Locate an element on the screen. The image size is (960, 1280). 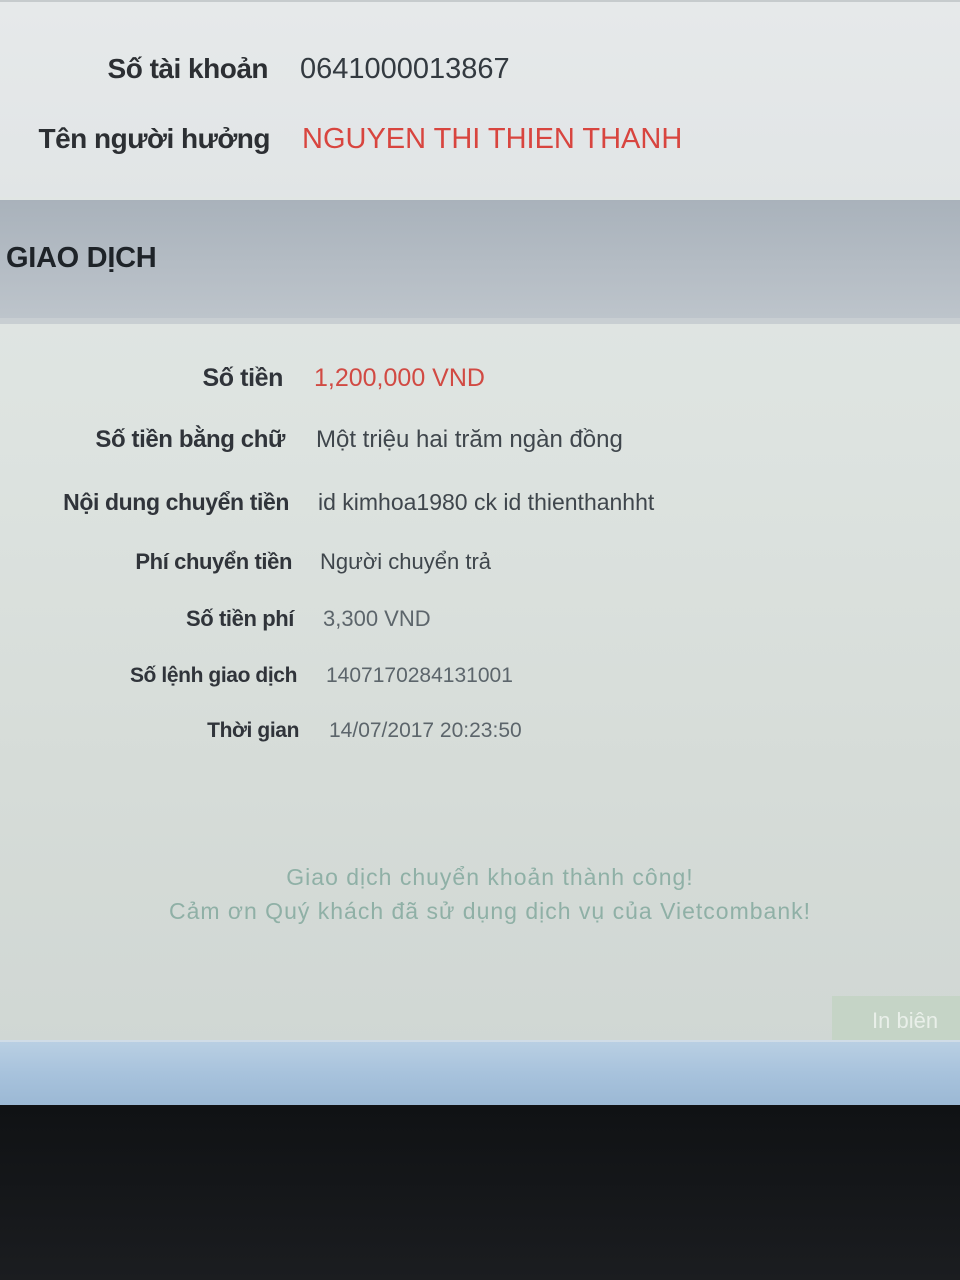
amount-words-label: Số tiền bằng chữ is located at coordinates (190, 439).